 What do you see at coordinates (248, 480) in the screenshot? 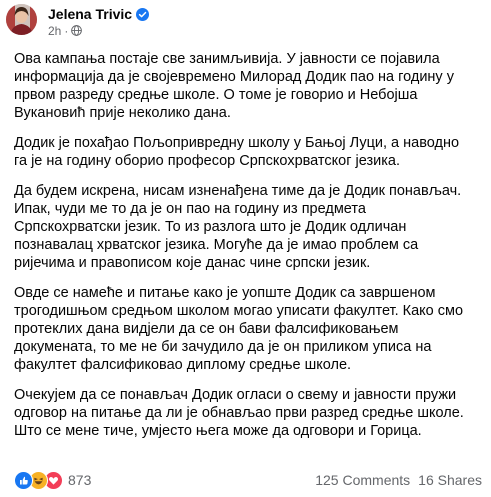
I see `post-footer: 873 125 Comments 16 Shares` at bounding box center [248, 480].